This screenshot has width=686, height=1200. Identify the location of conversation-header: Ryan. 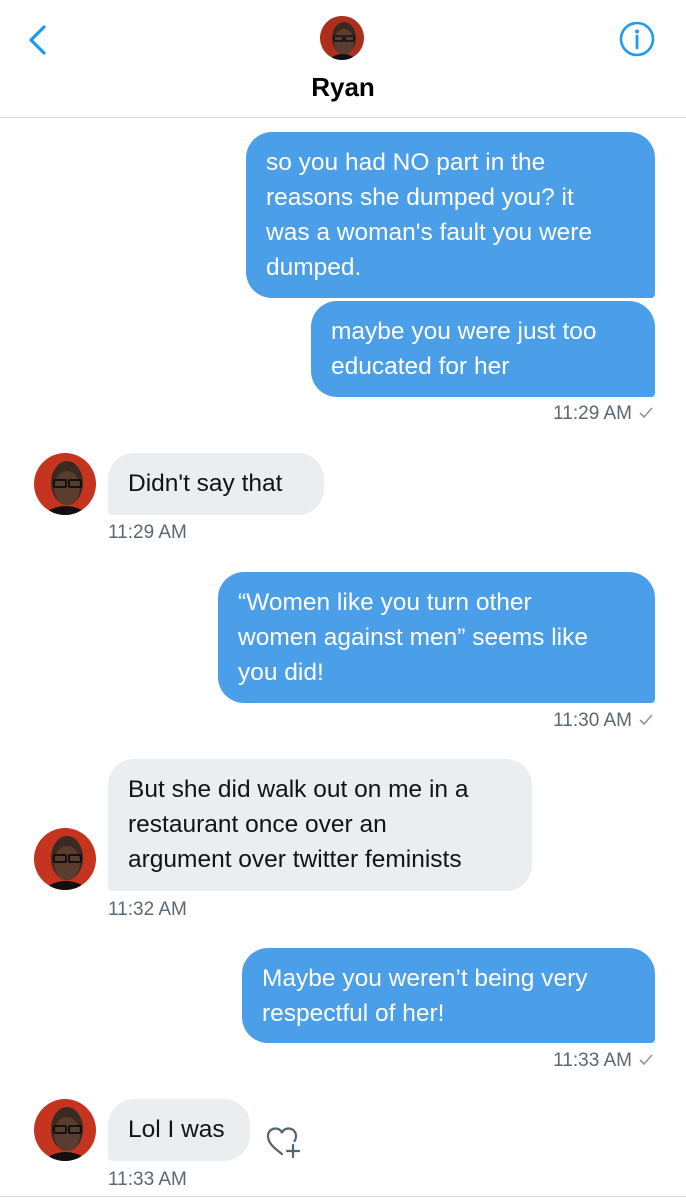
(343, 59).